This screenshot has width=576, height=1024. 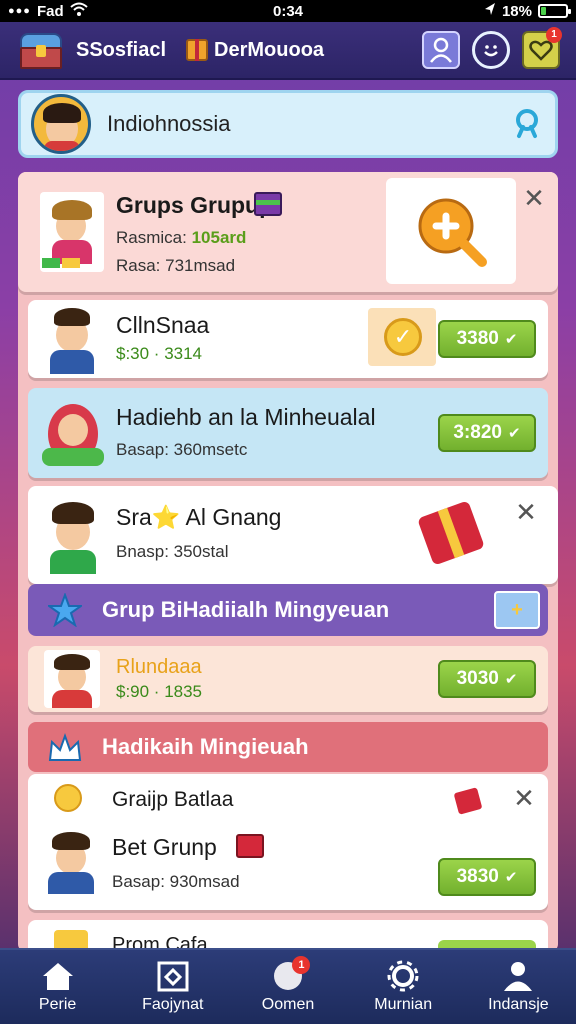 What do you see at coordinates (403, 976) in the screenshot?
I see `gear-icon` at bounding box center [403, 976].